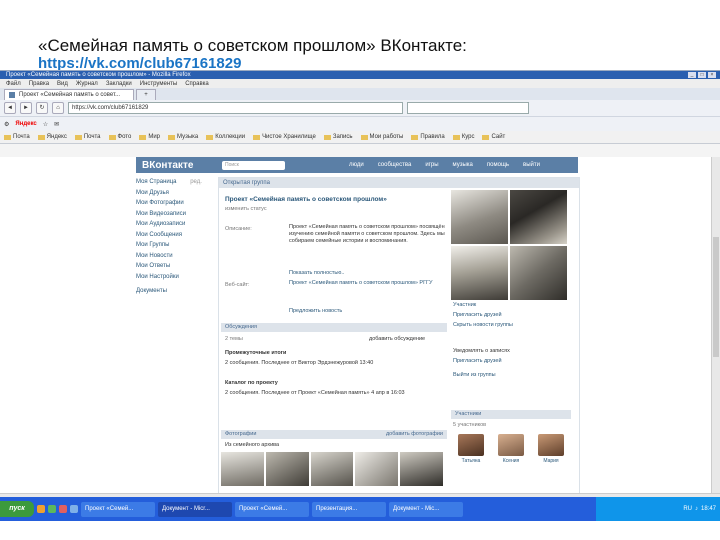 The image size is (720, 540). I want to click on notify-option: Уведомлять о записях, so click(481, 351).